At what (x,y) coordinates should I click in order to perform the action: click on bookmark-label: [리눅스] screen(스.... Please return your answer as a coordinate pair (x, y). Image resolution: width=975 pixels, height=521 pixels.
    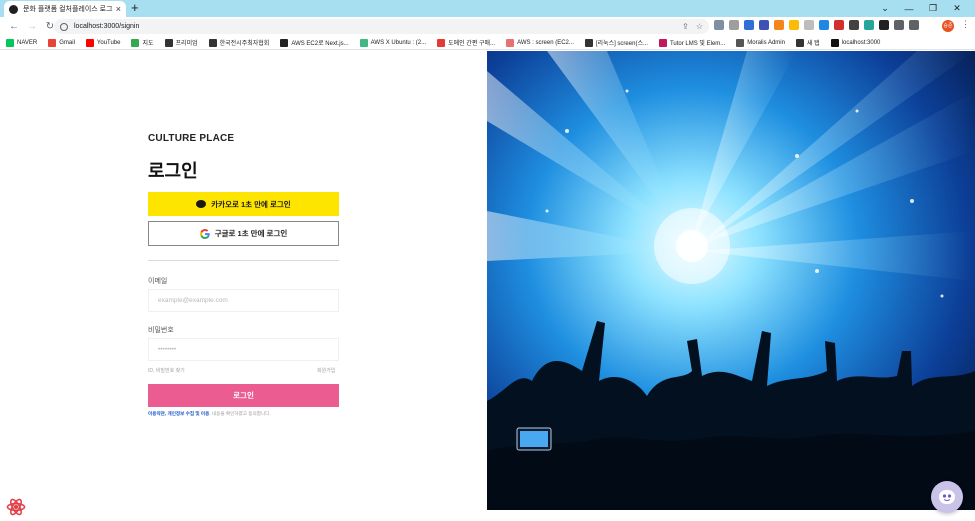
    Looking at the image, I should click on (621, 44).